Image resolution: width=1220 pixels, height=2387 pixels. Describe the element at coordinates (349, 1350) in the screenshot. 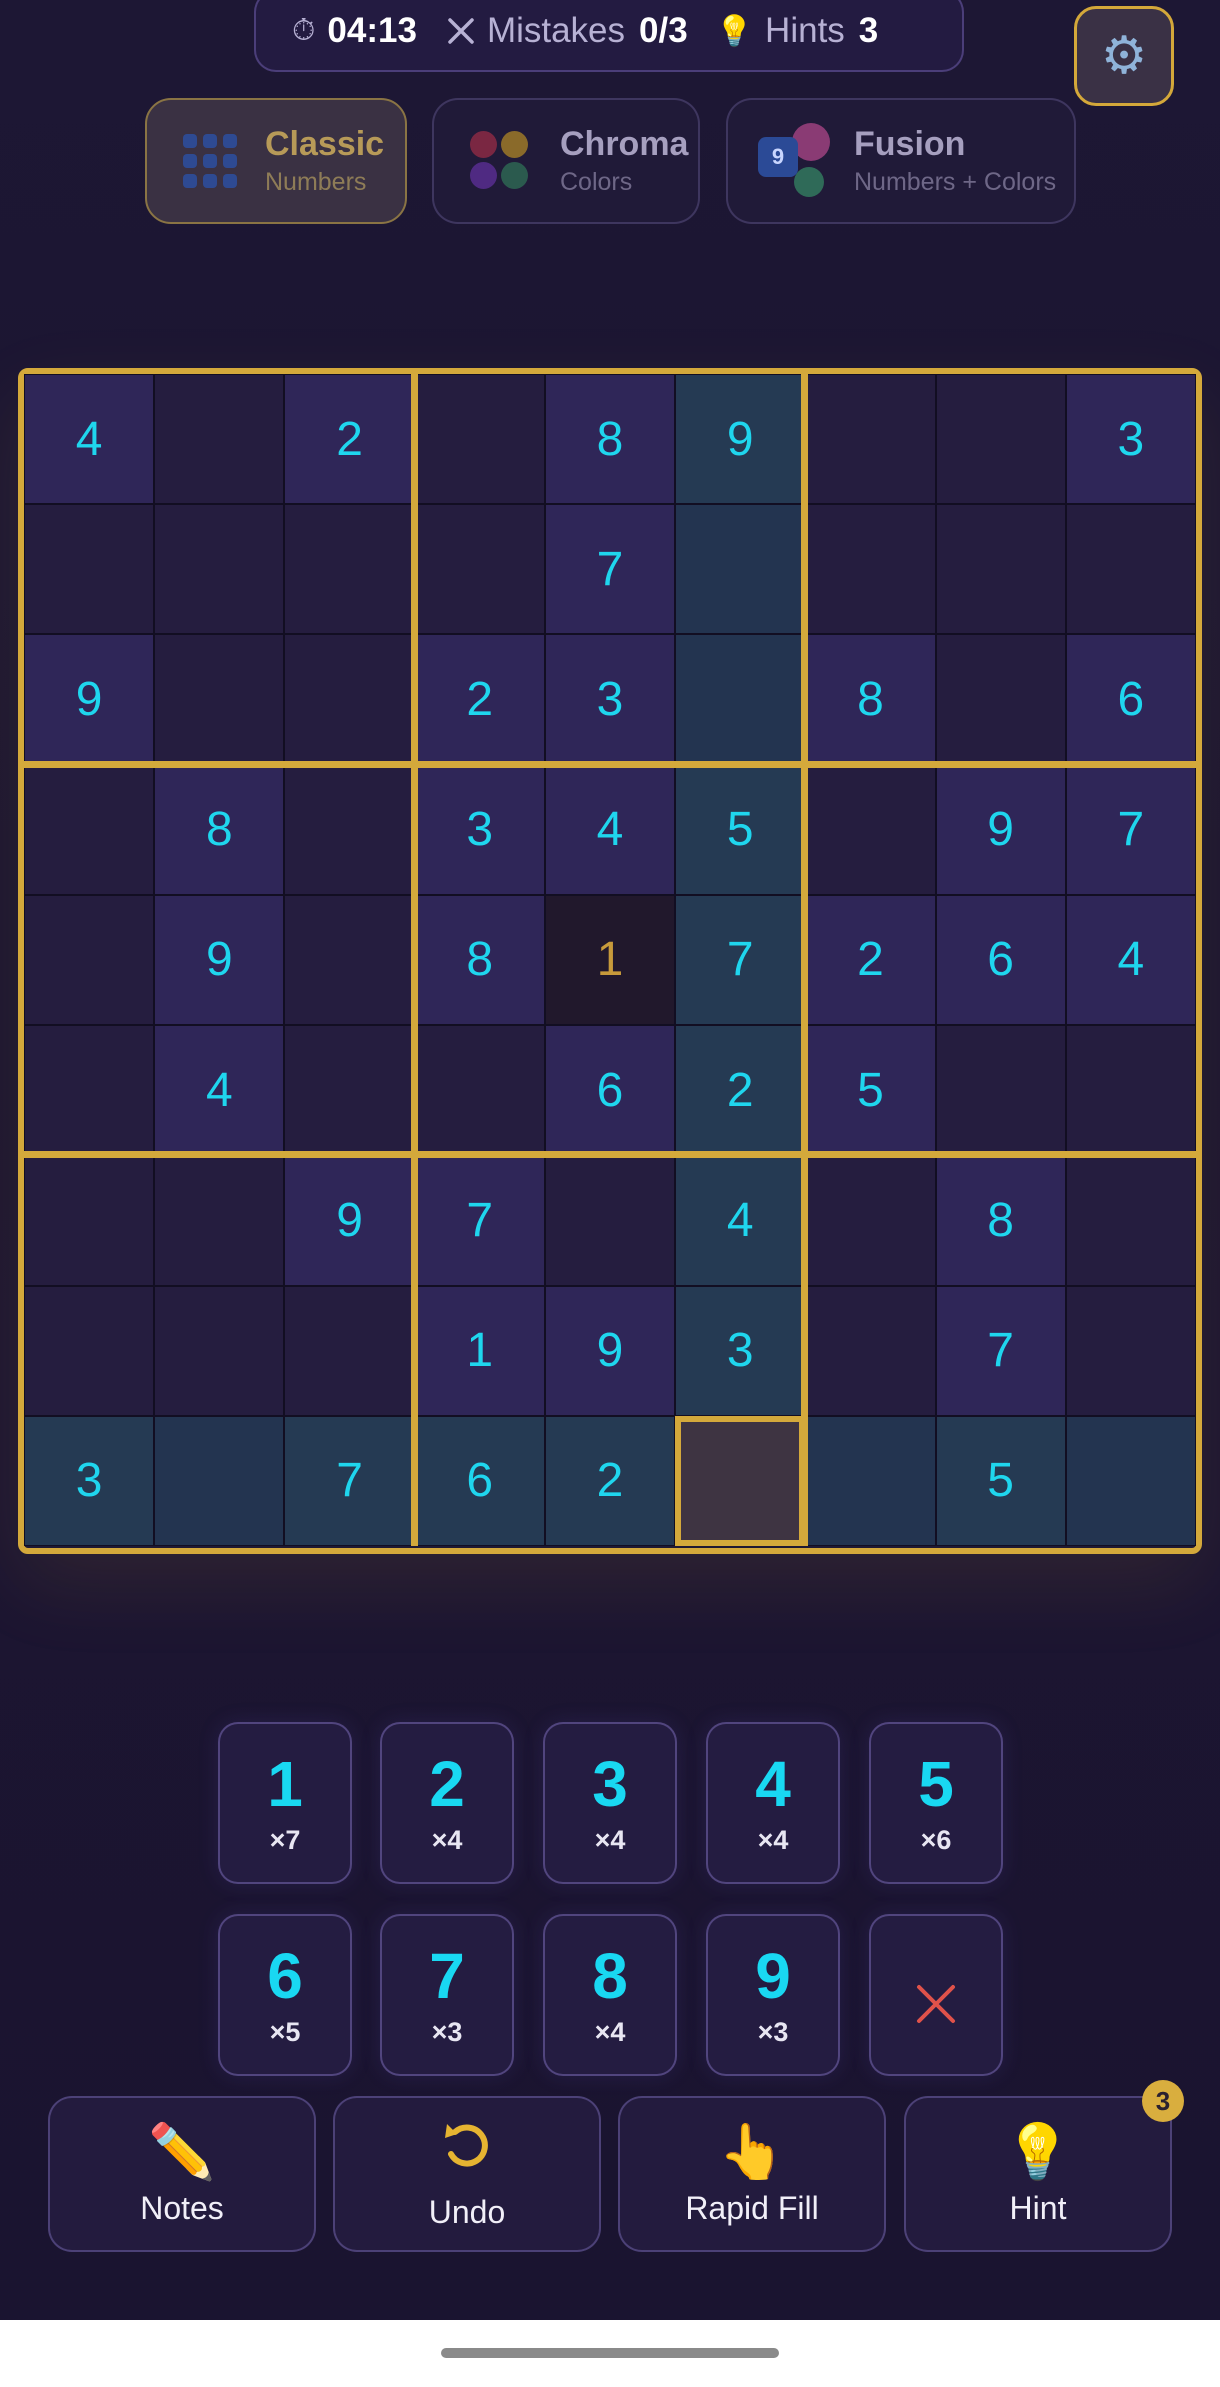

I see `sudoku-cell-r8c3` at that location.